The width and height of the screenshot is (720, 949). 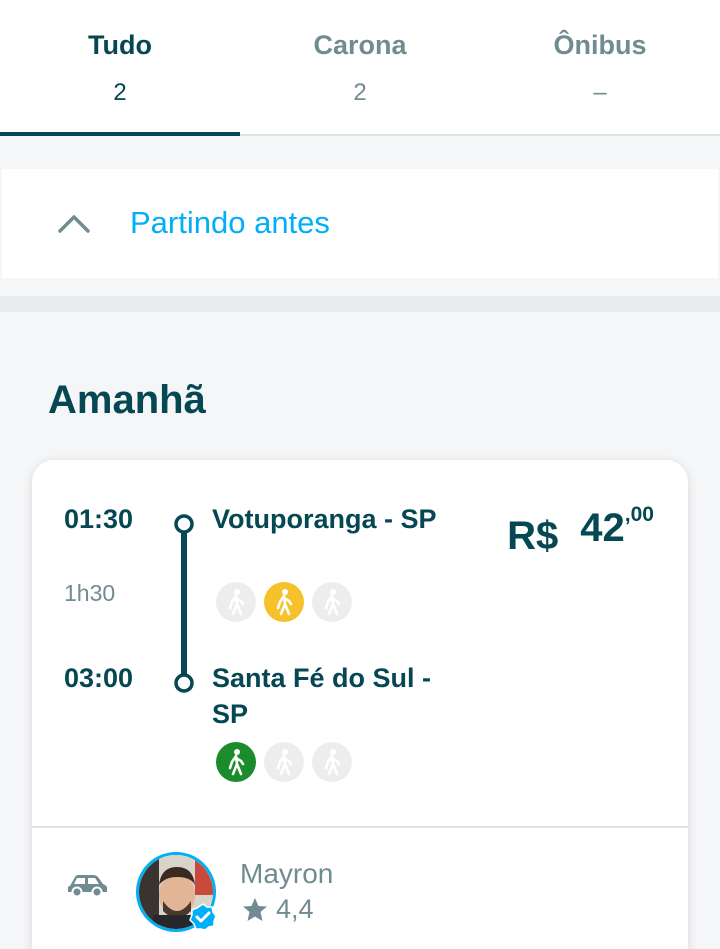 I want to click on origin-city: Votuporanga - SP, so click(x=324, y=519).